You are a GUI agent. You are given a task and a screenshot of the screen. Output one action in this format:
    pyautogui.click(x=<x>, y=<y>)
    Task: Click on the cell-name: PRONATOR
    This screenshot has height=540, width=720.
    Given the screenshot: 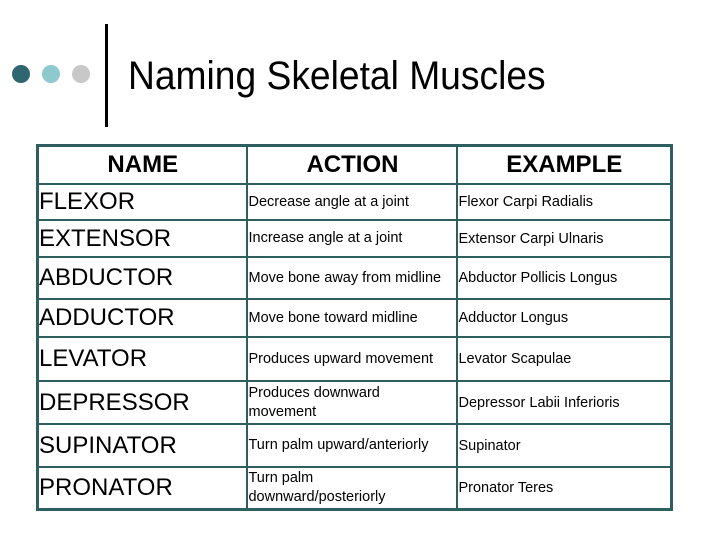 What is the action you would take?
    pyautogui.click(x=142, y=488)
    